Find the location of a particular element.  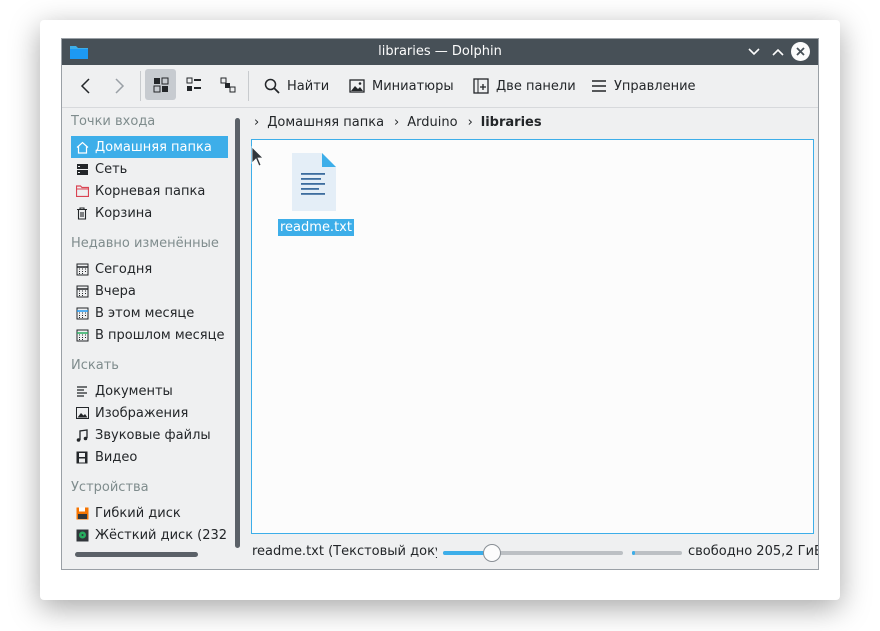

sidebar-item-home: Домашняя папка is located at coordinates (149, 147).